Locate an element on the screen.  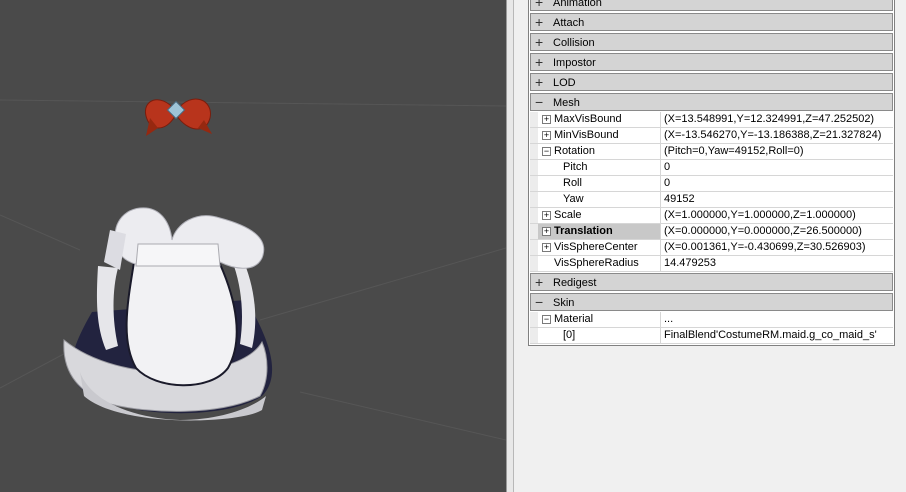
property-name: VisSphereCenter is located at coordinates (596, 247).